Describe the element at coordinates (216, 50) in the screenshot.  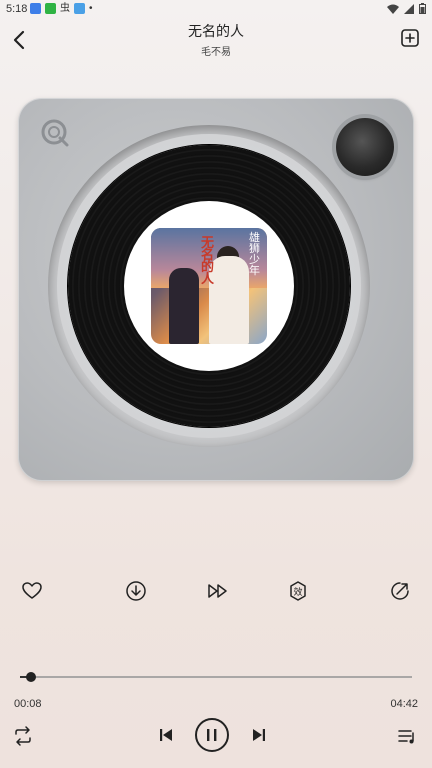
I see `artist-name: 毛不易` at that location.